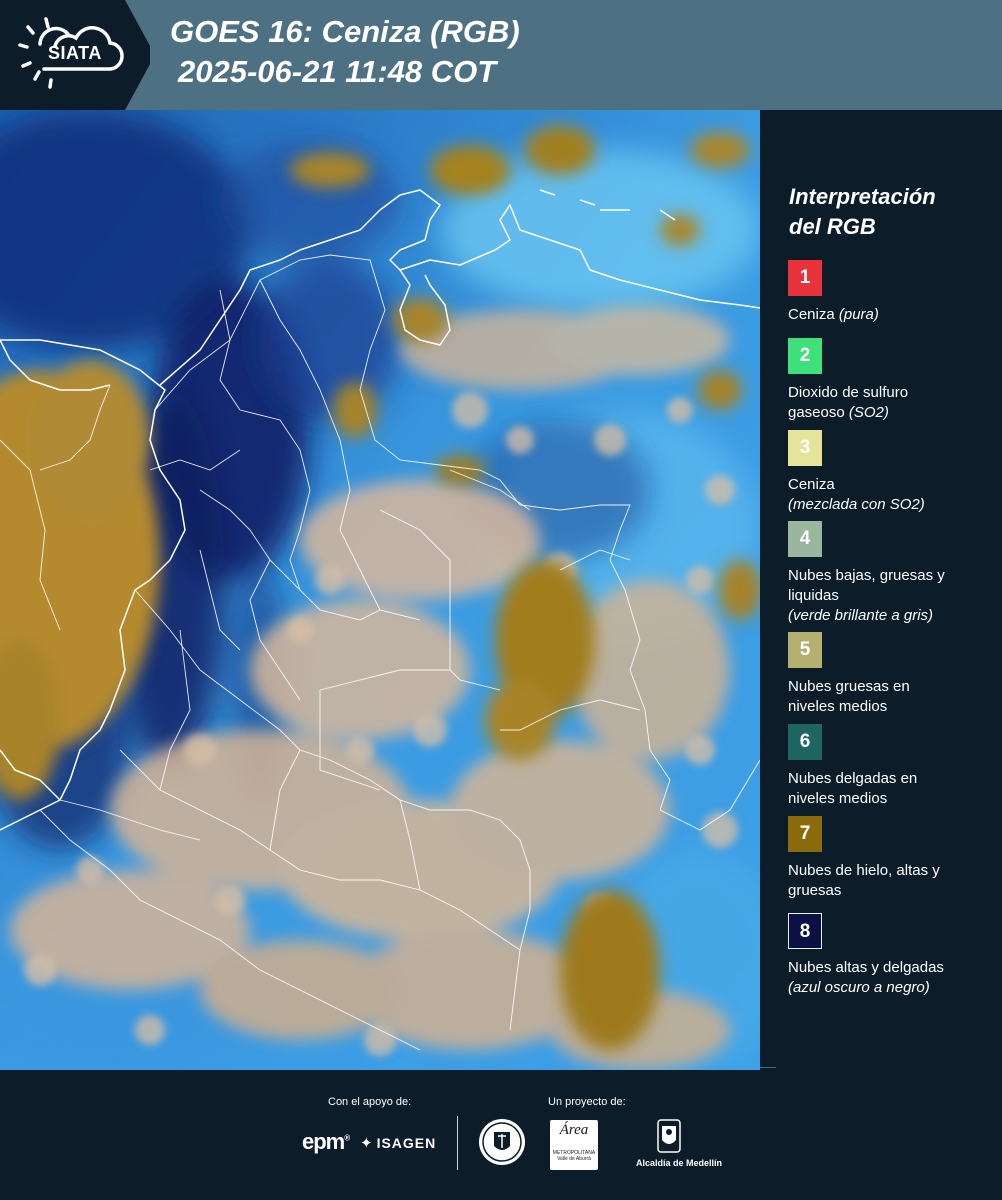  I want to click on amva-logo-subtext: METROPOLITANA Valle de Aburrá, so click(574, 1156).